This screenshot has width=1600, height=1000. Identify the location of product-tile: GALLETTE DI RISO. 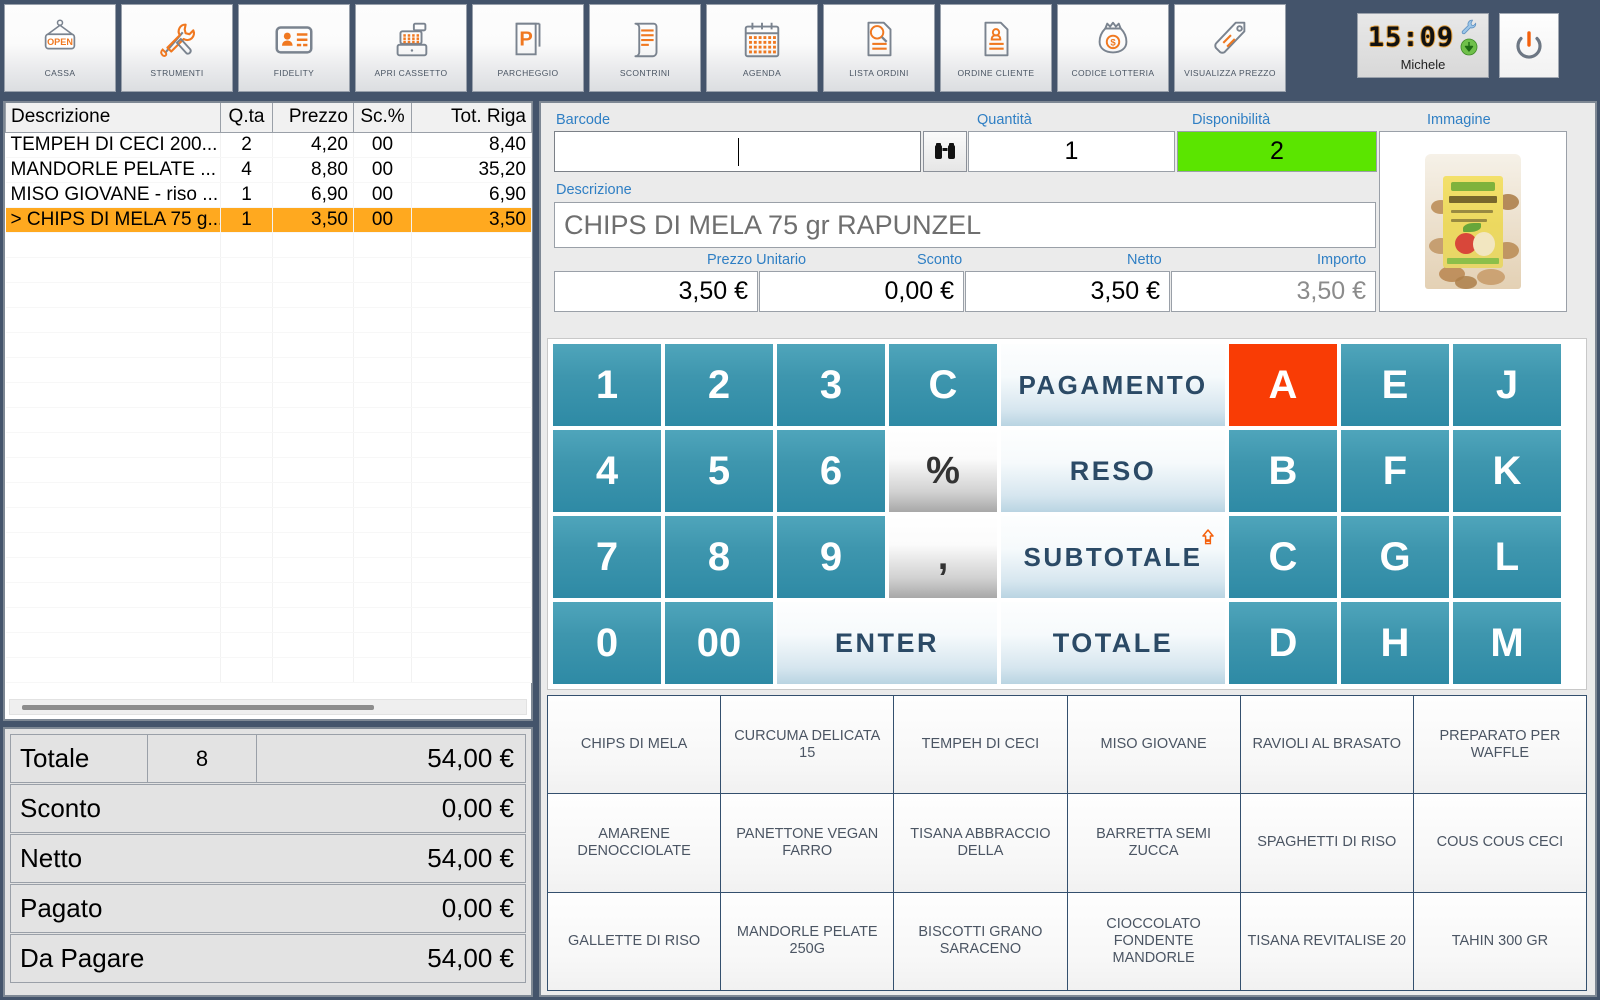
(634, 941).